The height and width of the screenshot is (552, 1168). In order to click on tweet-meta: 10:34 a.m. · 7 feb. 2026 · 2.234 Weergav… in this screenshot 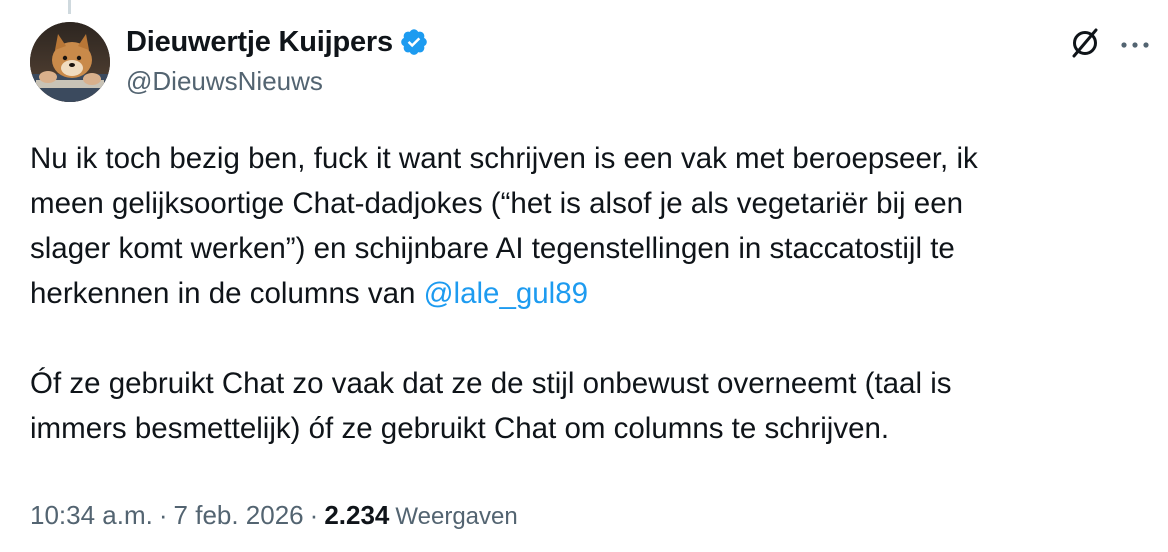, I will do `click(274, 515)`.